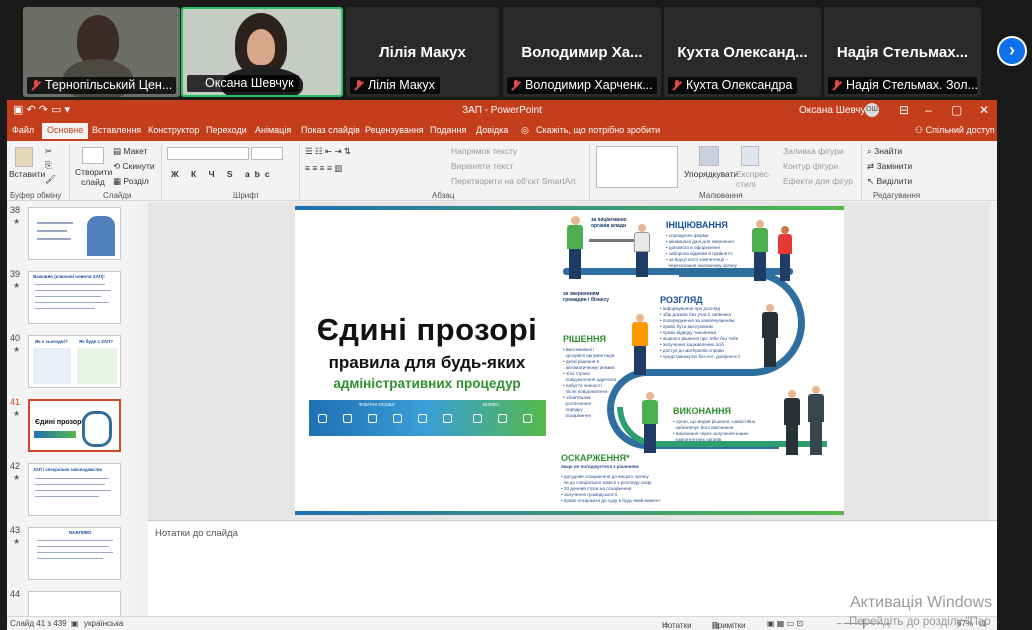 The height and width of the screenshot is (630, 1032). I want to click on participant-display-name-3: Лілія Макух, so click(422, 52).